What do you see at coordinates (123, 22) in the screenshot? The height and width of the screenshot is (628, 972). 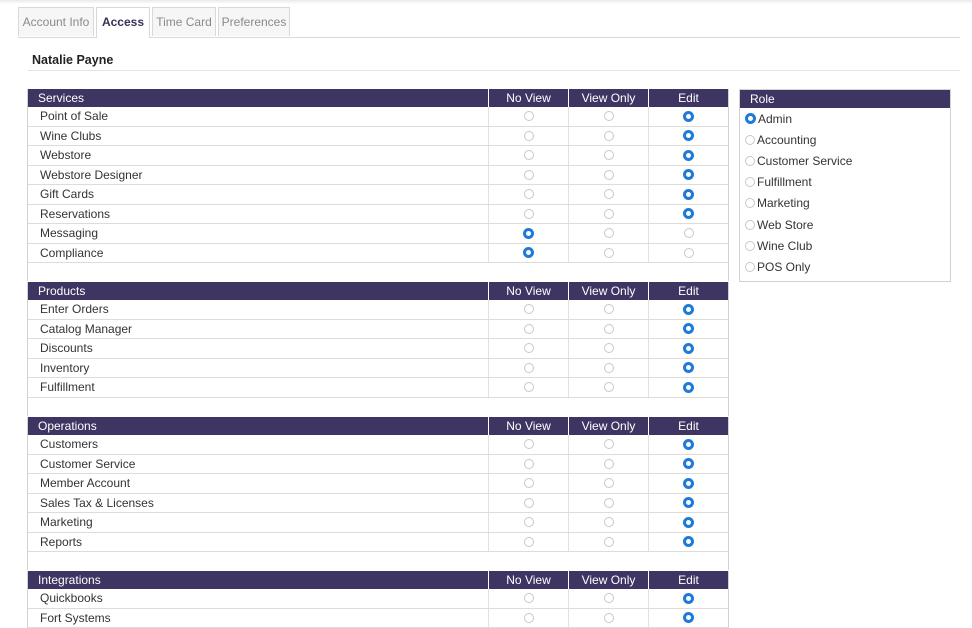 I see `tab-access: Access` at bounding box center [123, 22].